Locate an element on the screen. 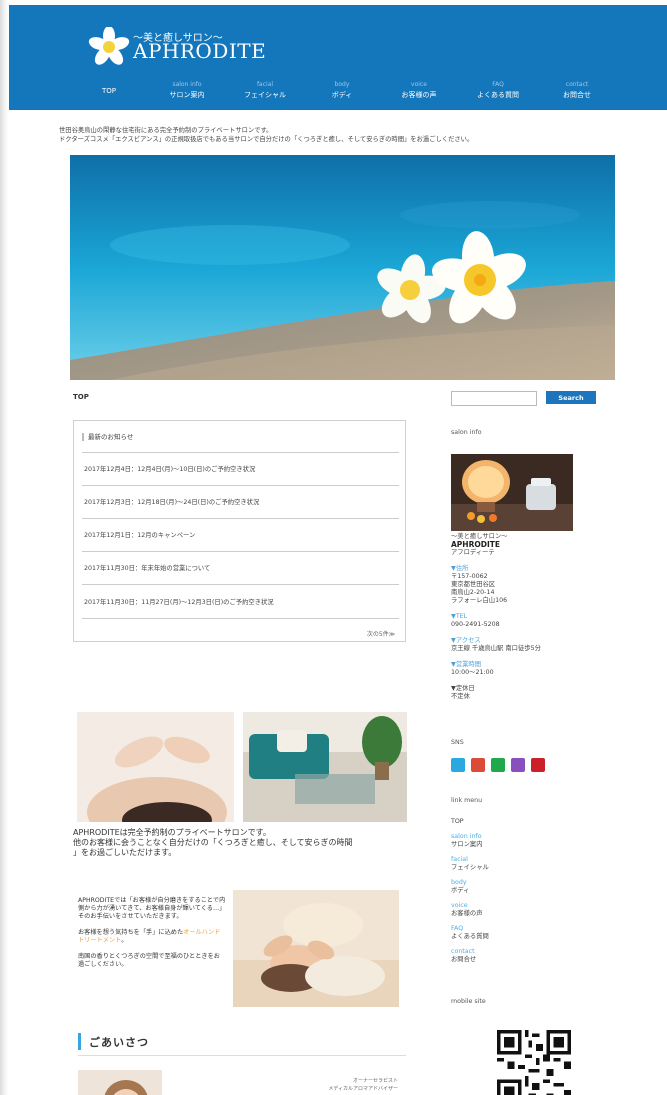 The width and height of the screenshot is (667, 1095). pinterest-icon is located at coordinates (538, 765).